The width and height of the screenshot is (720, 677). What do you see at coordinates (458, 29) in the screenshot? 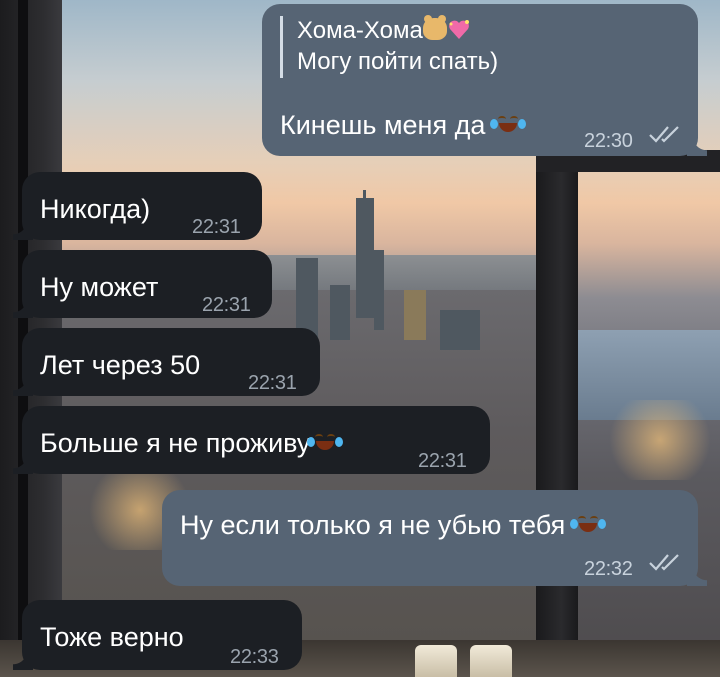
I see `sparkling-heart-icon` at bounding box center [458, 29].